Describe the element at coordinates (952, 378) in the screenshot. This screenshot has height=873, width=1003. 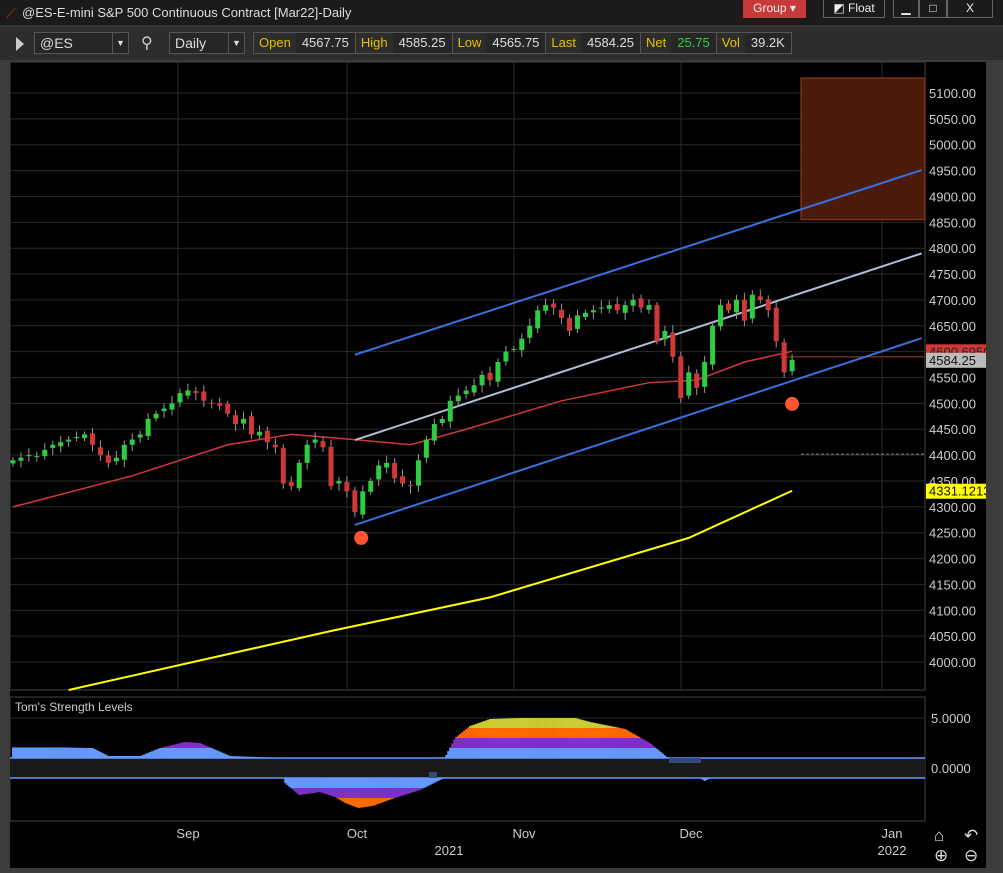
I see `y-tick-label: 4550.00` at that location.